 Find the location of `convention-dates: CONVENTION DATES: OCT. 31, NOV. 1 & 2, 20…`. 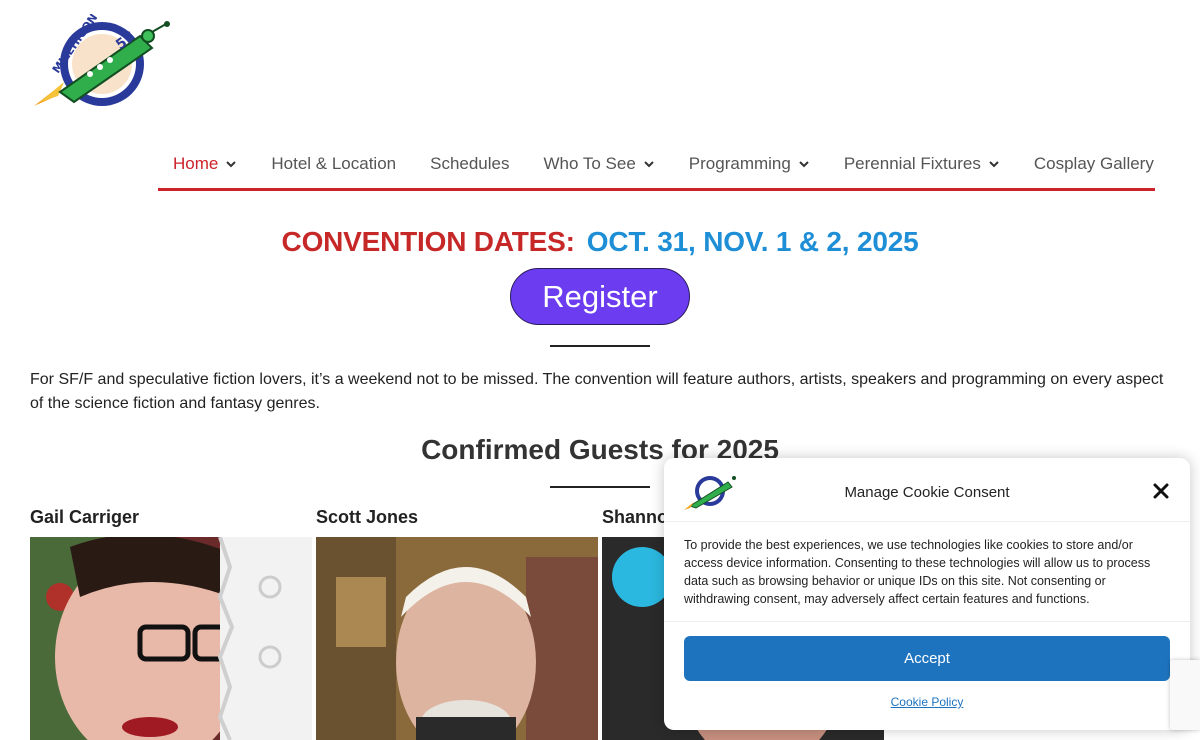

convention-dates: CONVENTION DATES: OCT. 31, NOV. 1 & 2, 20… is located at coordinates (600, 242).